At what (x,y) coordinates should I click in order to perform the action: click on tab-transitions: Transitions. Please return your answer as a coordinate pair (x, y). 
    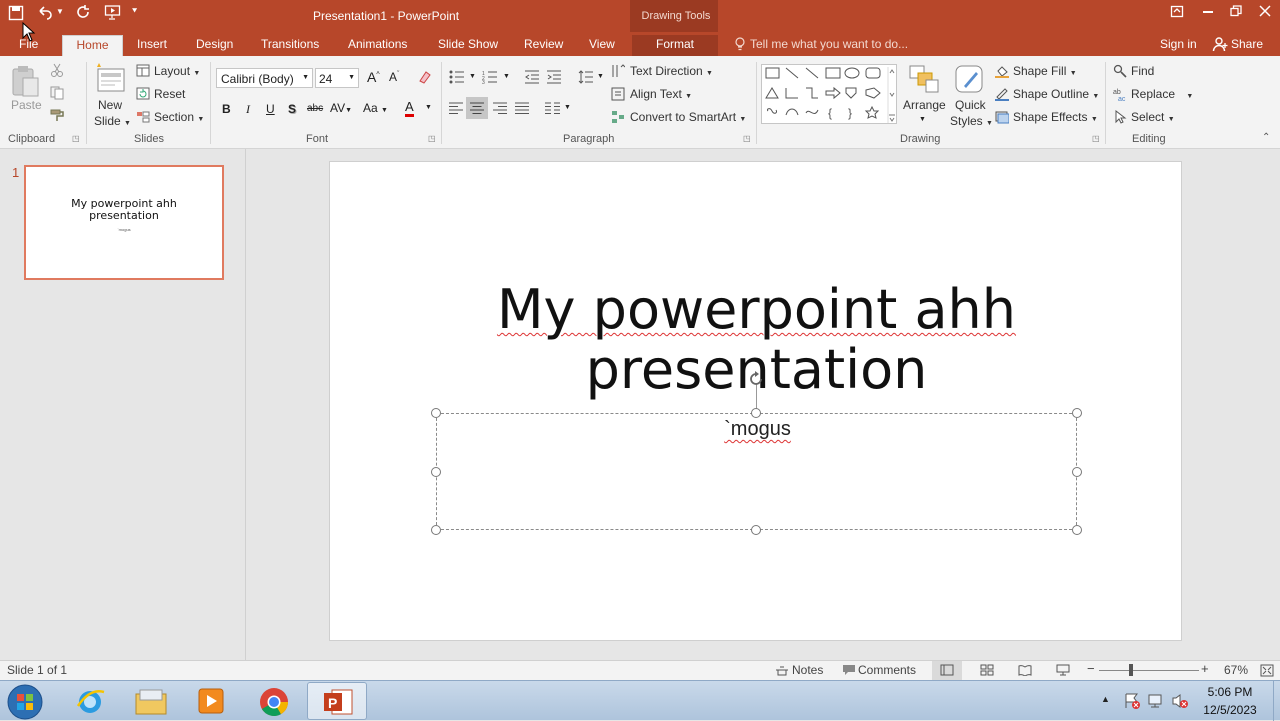
    Looking at the image, I should click on (290, 45).